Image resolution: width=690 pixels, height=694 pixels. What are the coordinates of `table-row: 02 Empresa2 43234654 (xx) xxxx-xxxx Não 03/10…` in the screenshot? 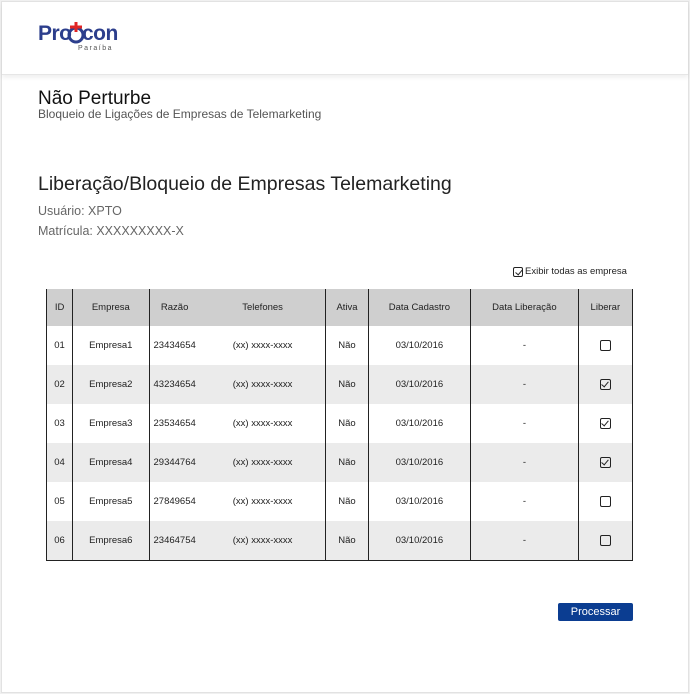 It's located at (339, 384).